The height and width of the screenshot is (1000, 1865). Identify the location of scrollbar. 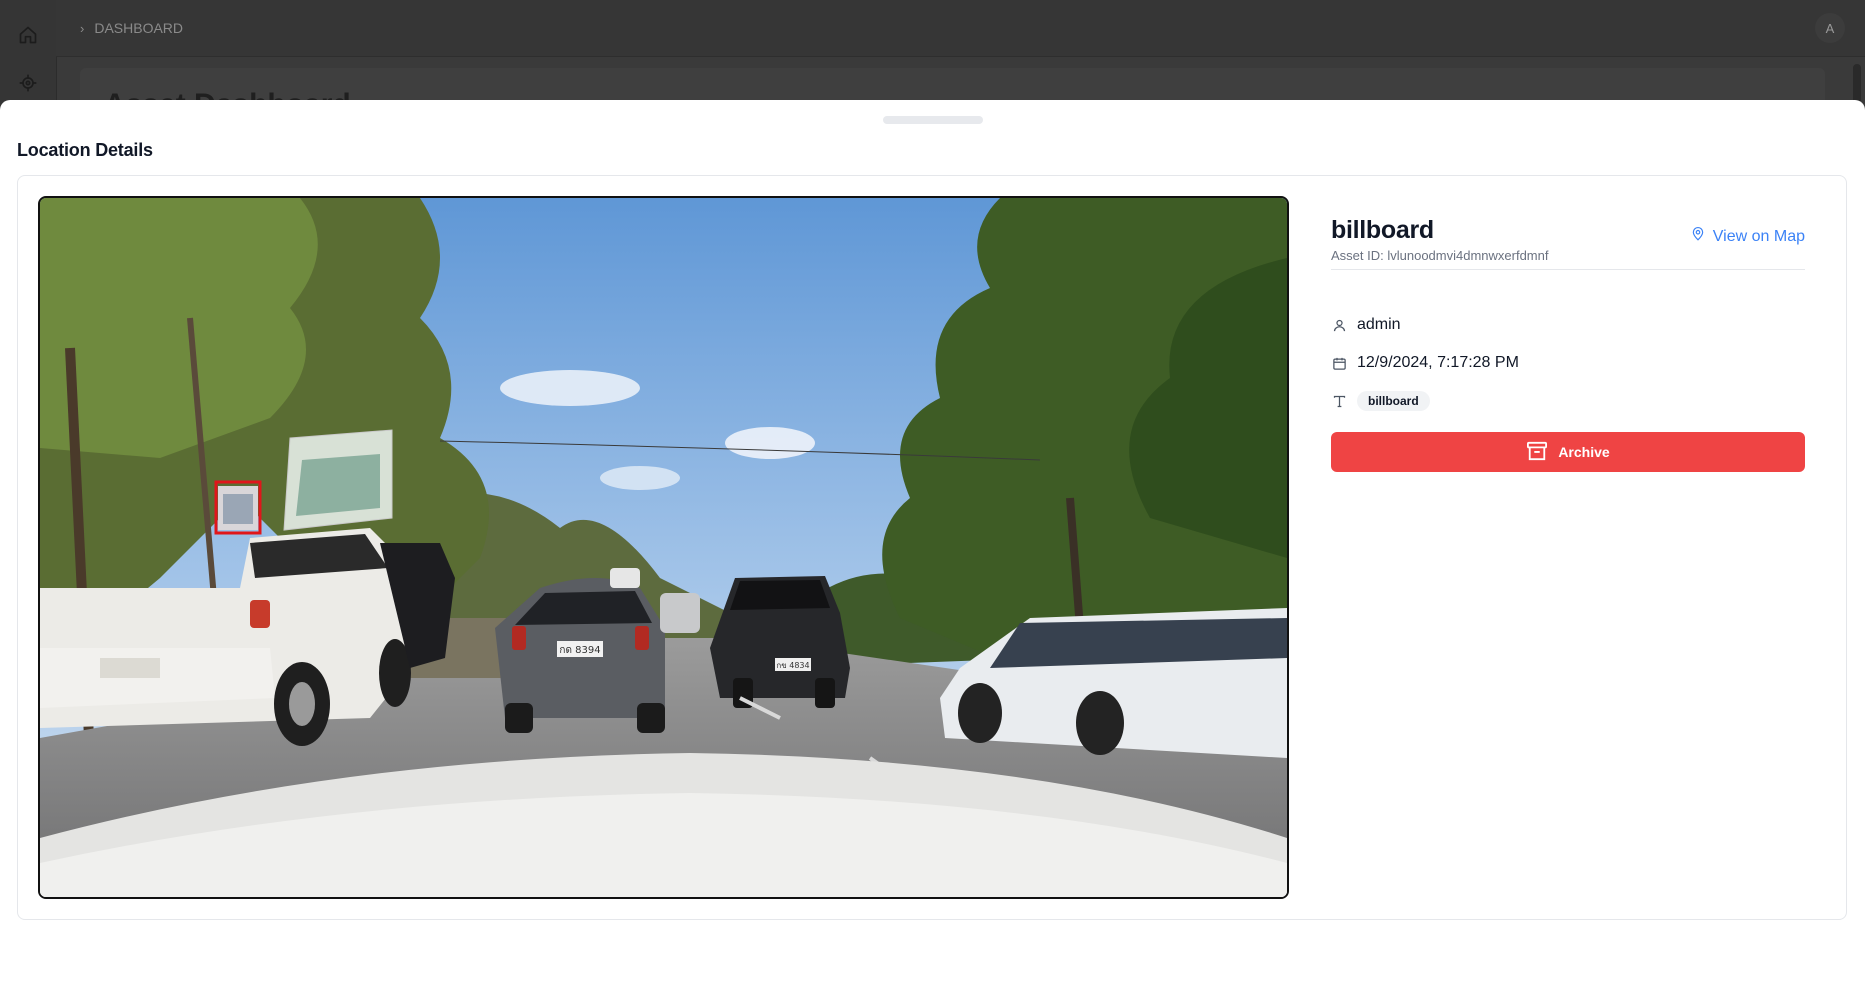
(1857, 84).